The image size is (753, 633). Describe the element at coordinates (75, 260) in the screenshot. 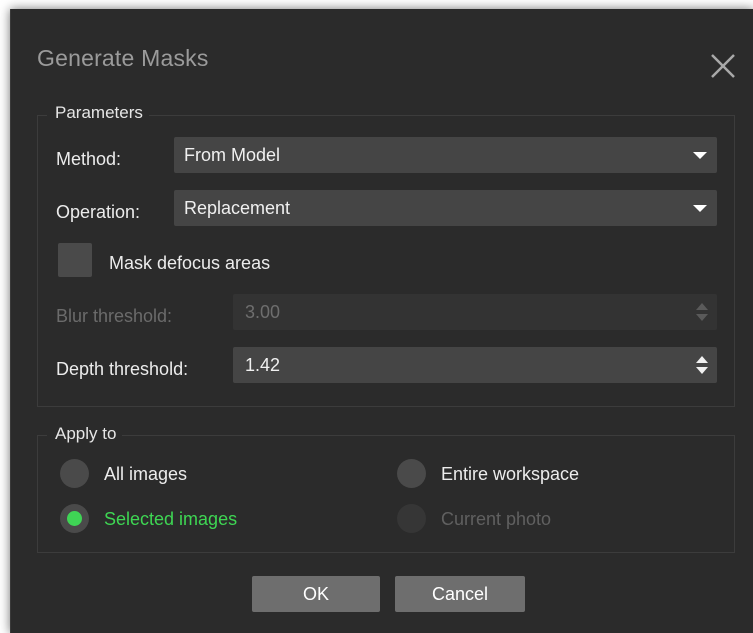

I see `mask-defocus-checkbox` at that location.